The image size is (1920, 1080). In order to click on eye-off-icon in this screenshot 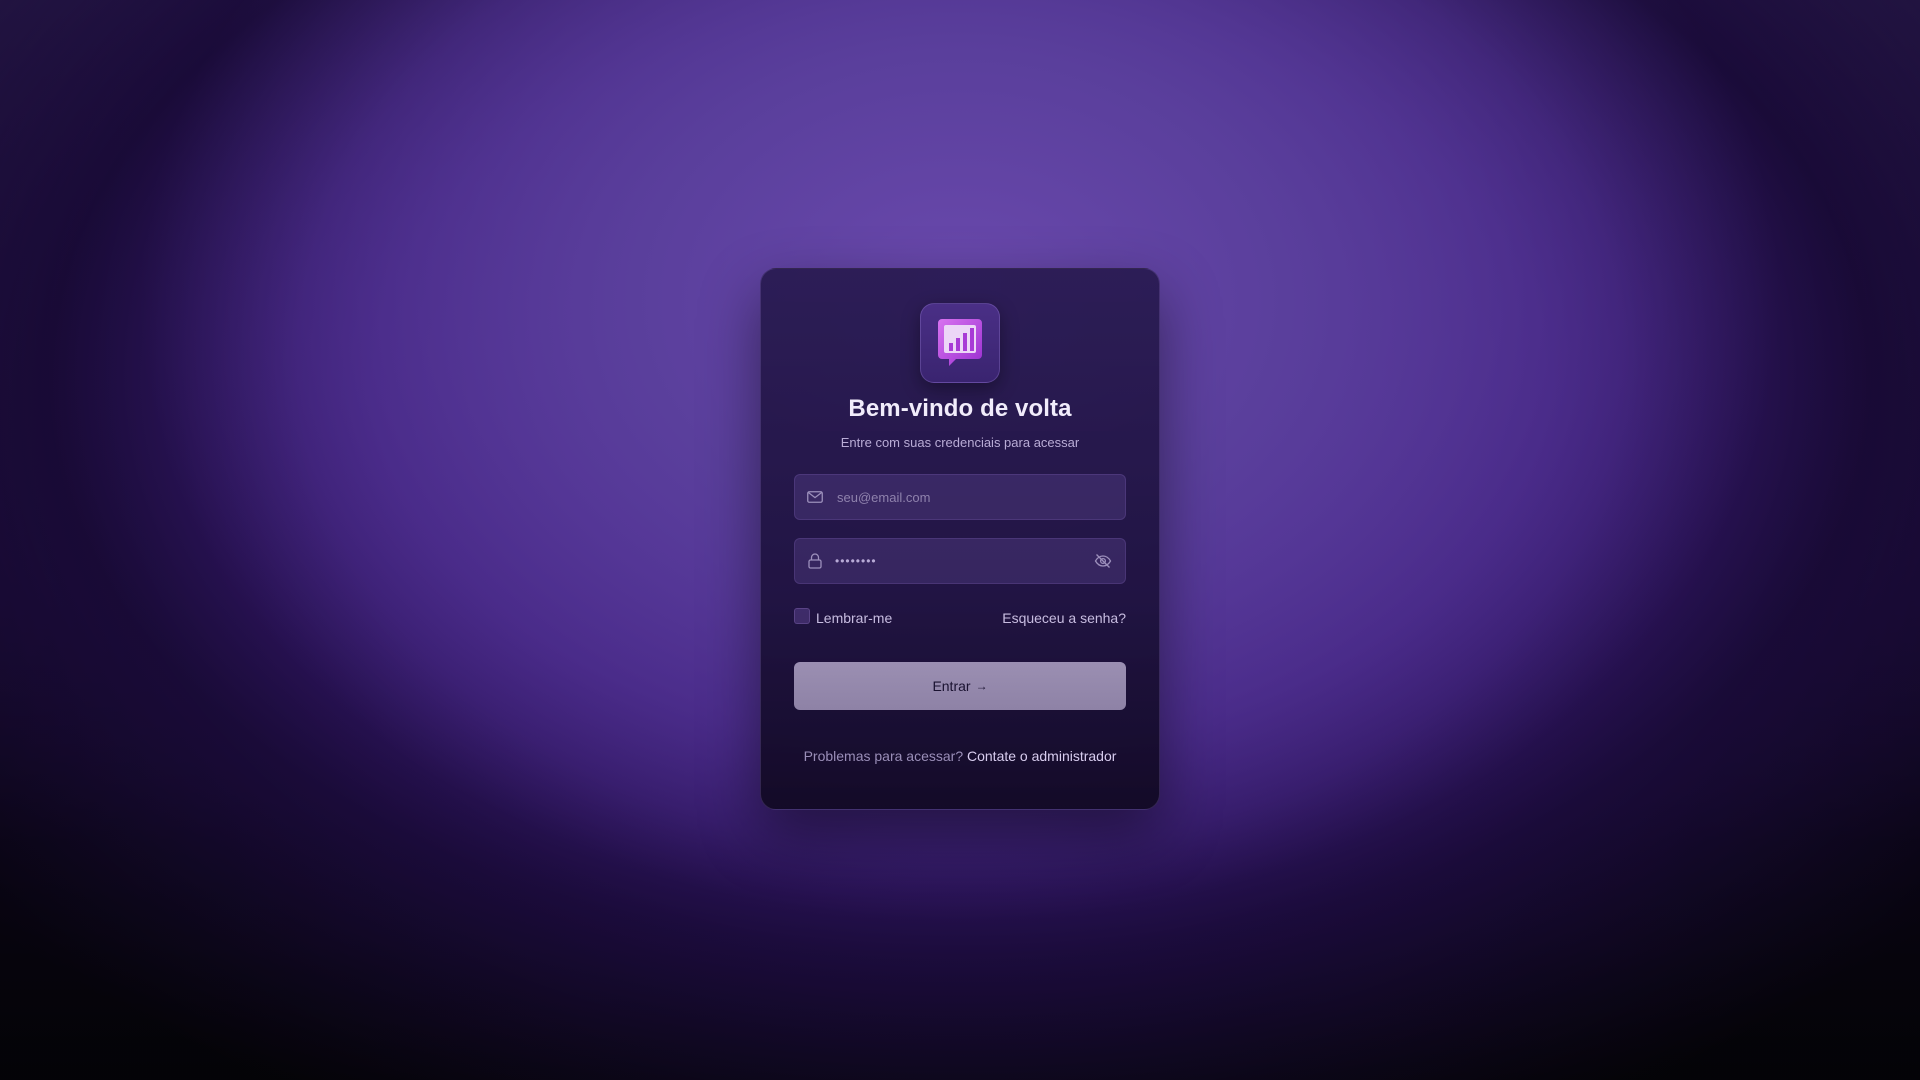, I will do `click(1103, 561)`.